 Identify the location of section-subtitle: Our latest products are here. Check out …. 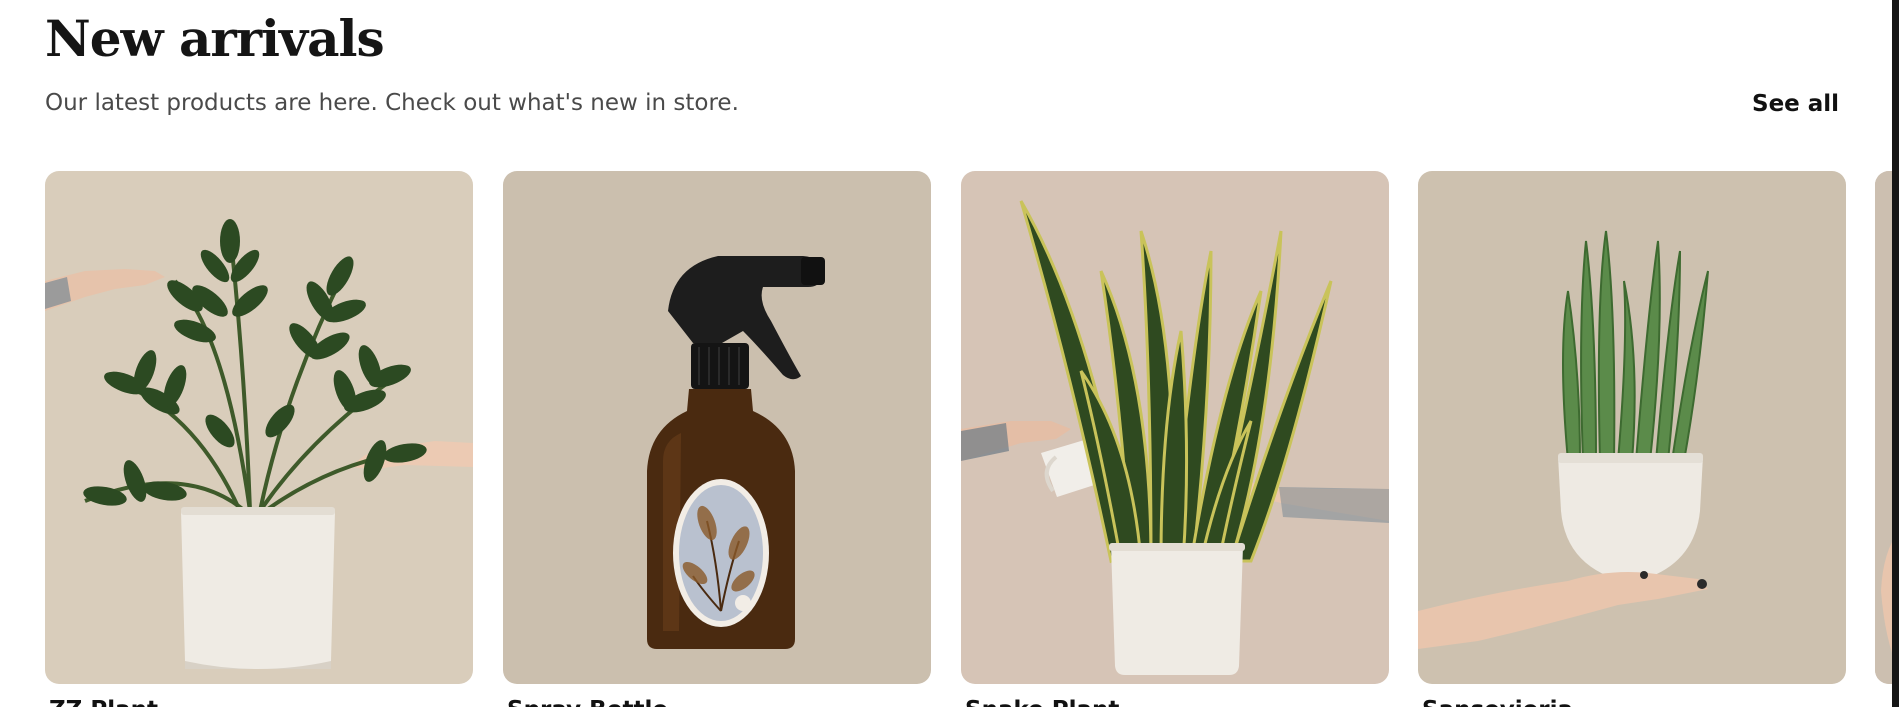
(392, 103).